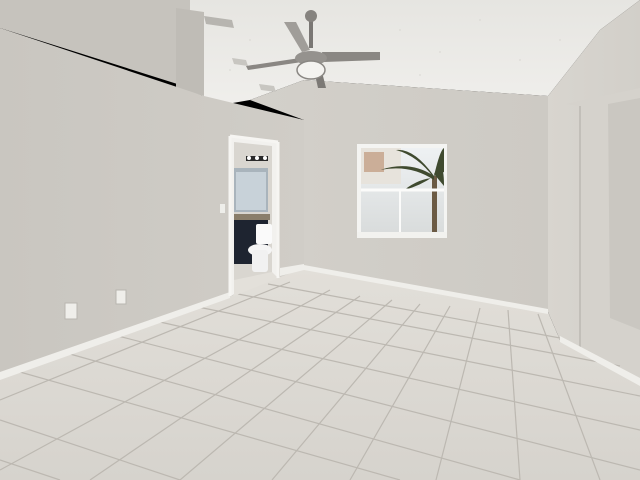 The height and width of the screenshot is (480, 640). What do you see at coordinates (624, 214) in the screenshot?
I see `right-alcove-inner` at bounding box center [624, 214].